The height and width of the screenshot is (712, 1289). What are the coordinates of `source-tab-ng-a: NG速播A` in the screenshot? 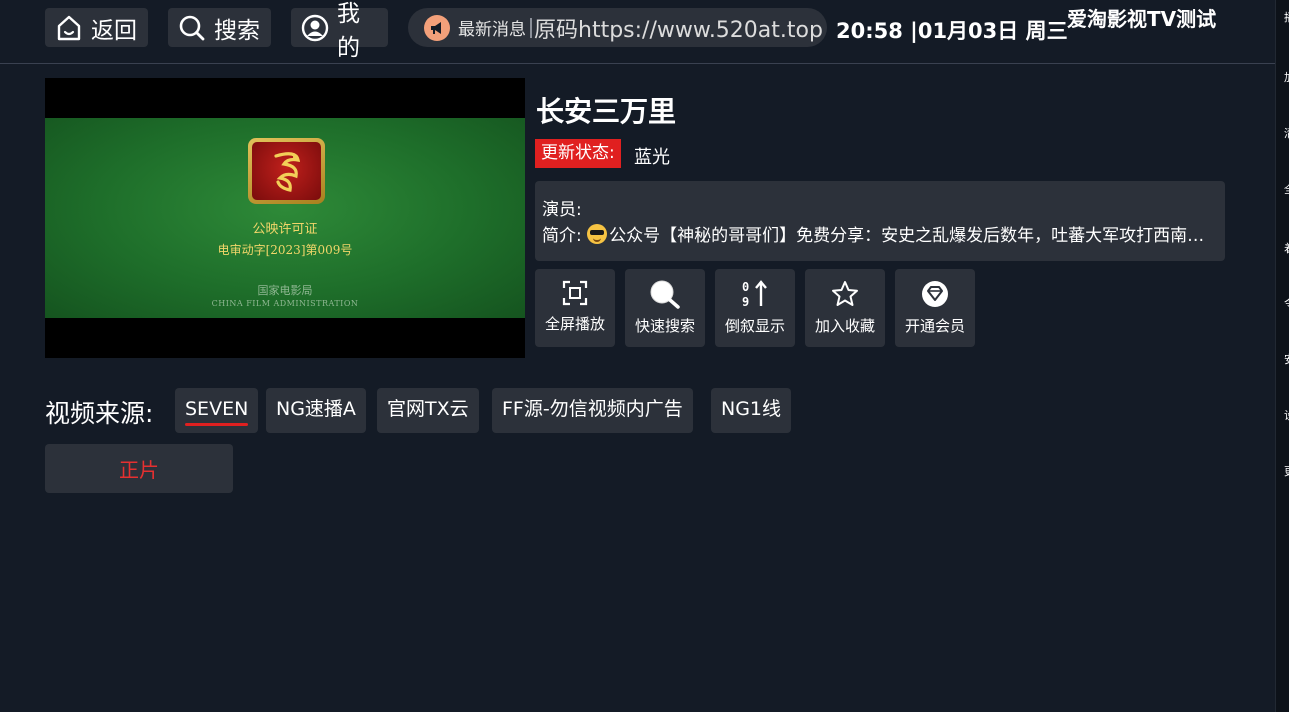 It's located at (316, 410).